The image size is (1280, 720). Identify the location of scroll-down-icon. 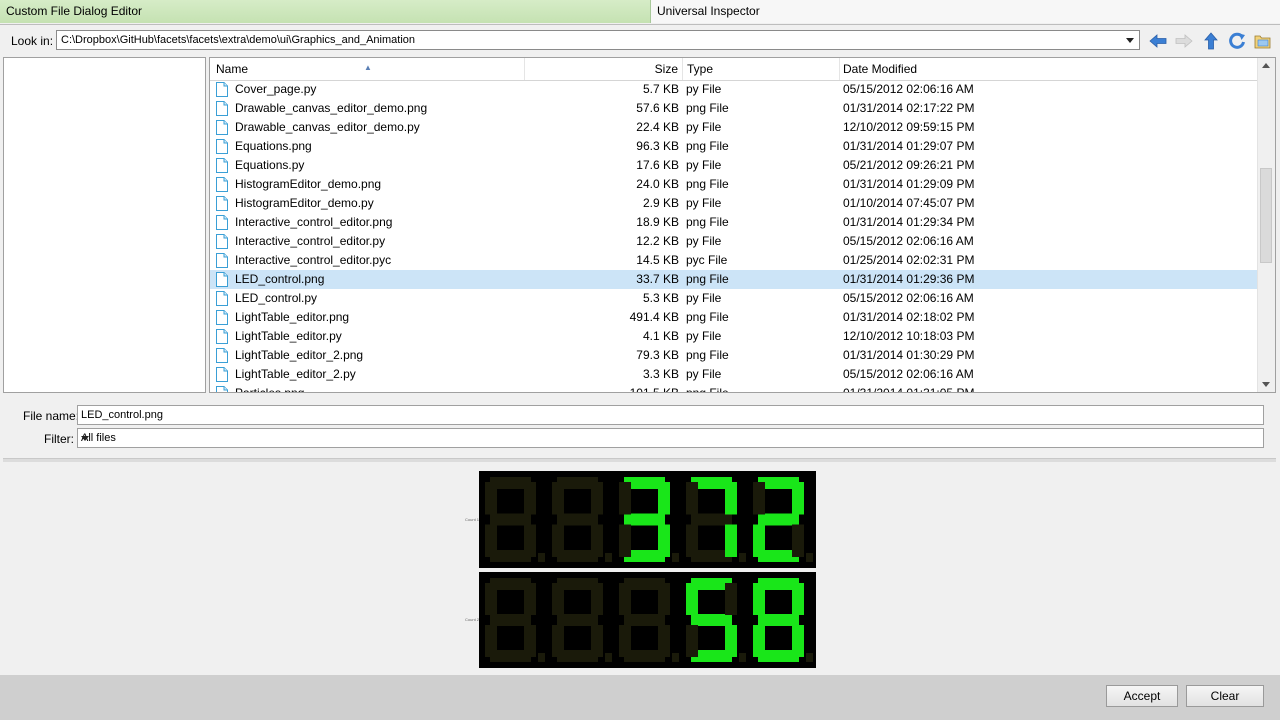
(1266, 384).